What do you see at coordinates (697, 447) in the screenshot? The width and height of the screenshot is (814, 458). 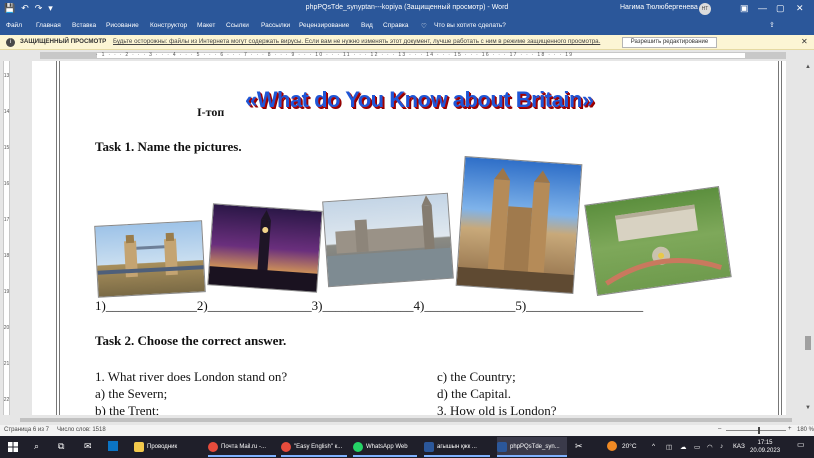 I see `battery-icon: ▭` at bounding box center [697, 447].